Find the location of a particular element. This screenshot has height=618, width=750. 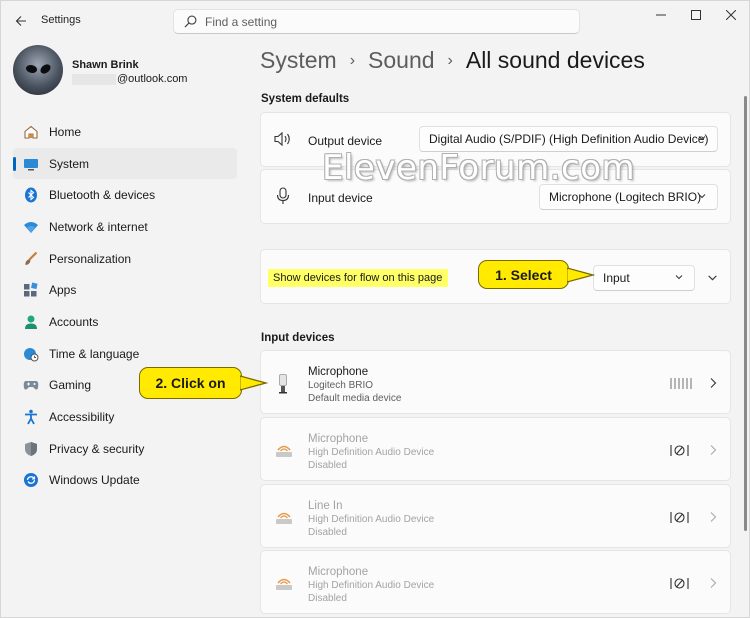

sidebar-item-label: Apps is located at coordinates (63, 290).